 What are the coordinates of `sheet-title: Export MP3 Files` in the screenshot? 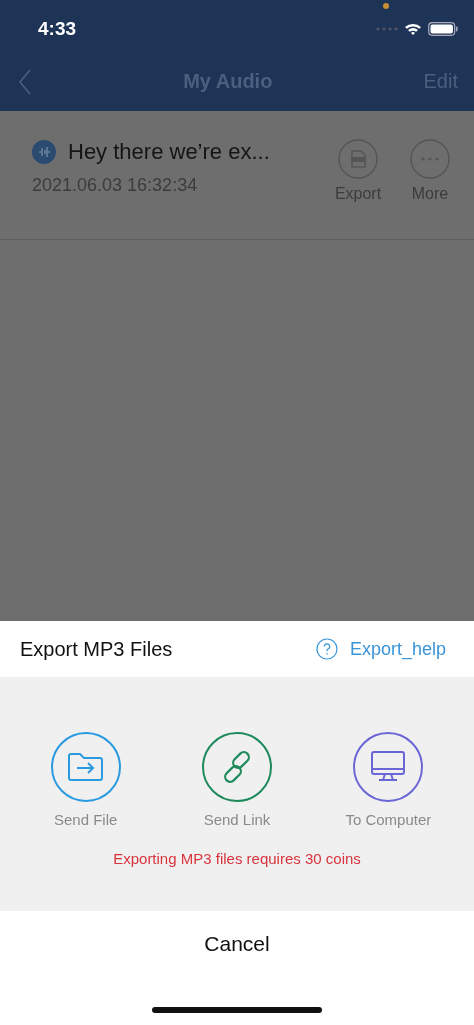 It's located at (96, 649).